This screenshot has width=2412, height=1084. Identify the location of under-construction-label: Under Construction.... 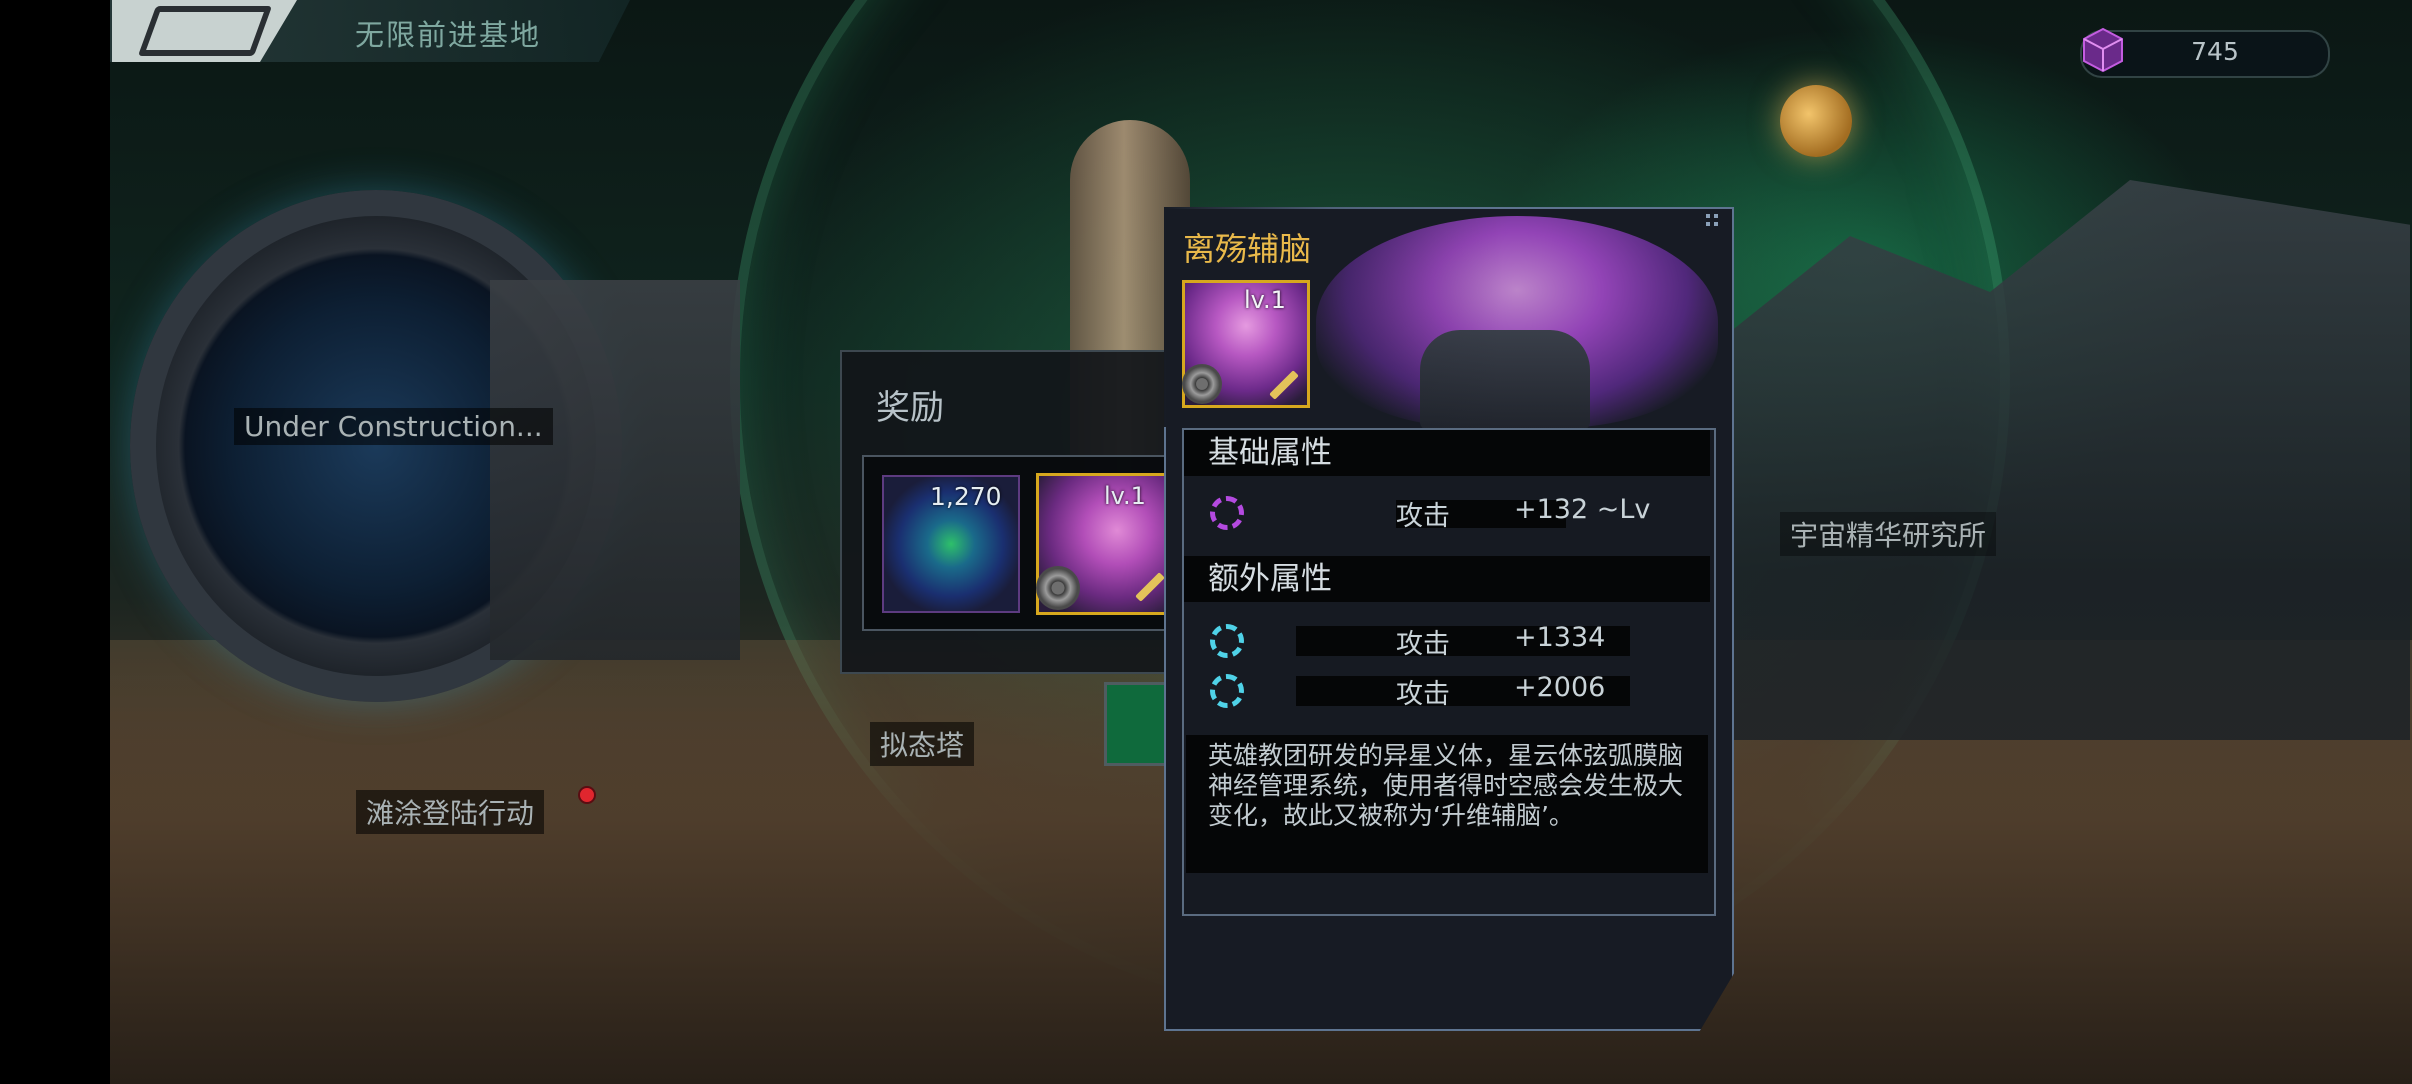
(393, 426).